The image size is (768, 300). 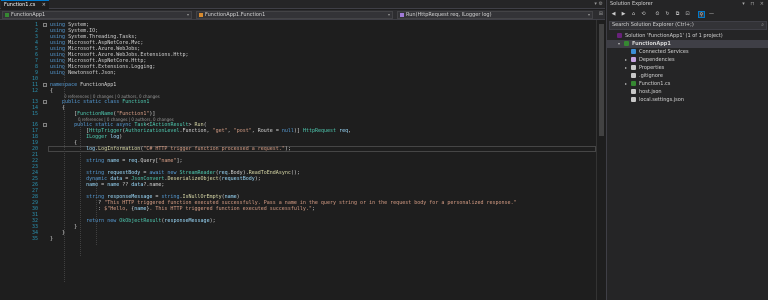 I want to click on code-token: ];, so click(x=179, y=161).